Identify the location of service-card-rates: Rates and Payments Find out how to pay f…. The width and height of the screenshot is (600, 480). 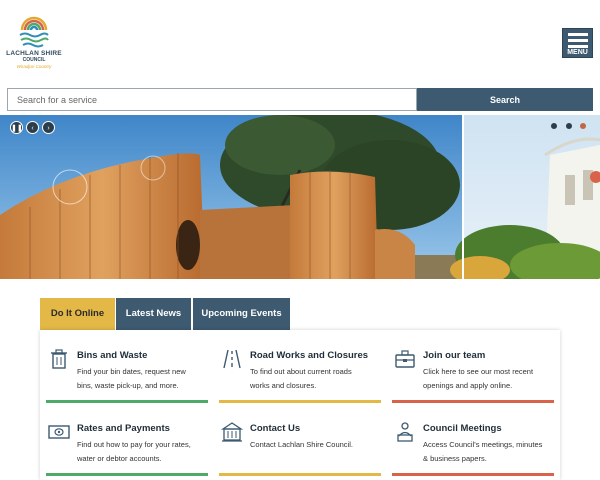
(124, 442).